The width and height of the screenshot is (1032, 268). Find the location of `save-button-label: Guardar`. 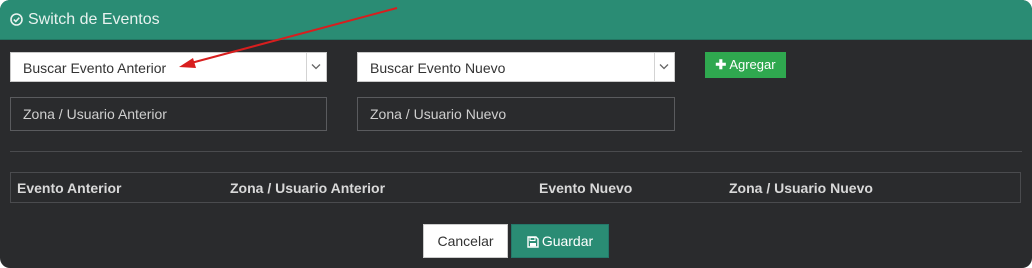

save-button-label: Guardar is located at coordinates (567, 241).